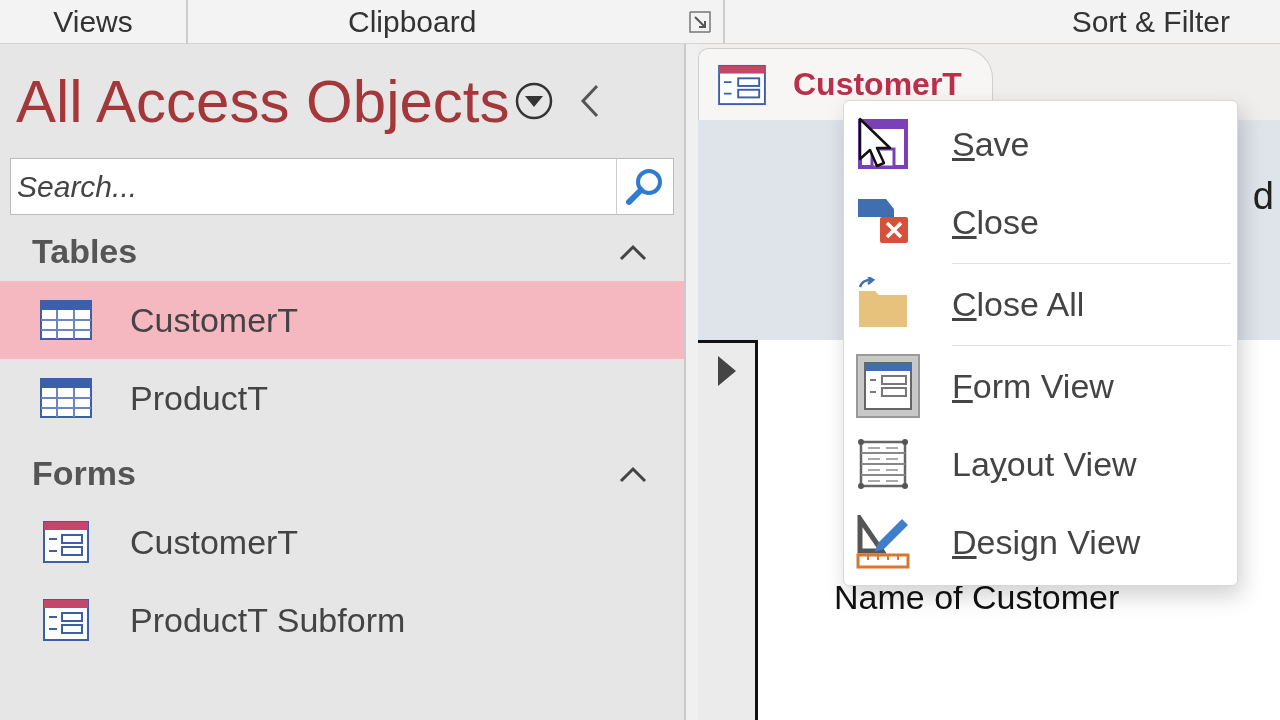 This screenshot has height=720, width=1280. Describe the element at coordinates (533, 101) in the screenshot. I see `dropdown-icon` at that location.